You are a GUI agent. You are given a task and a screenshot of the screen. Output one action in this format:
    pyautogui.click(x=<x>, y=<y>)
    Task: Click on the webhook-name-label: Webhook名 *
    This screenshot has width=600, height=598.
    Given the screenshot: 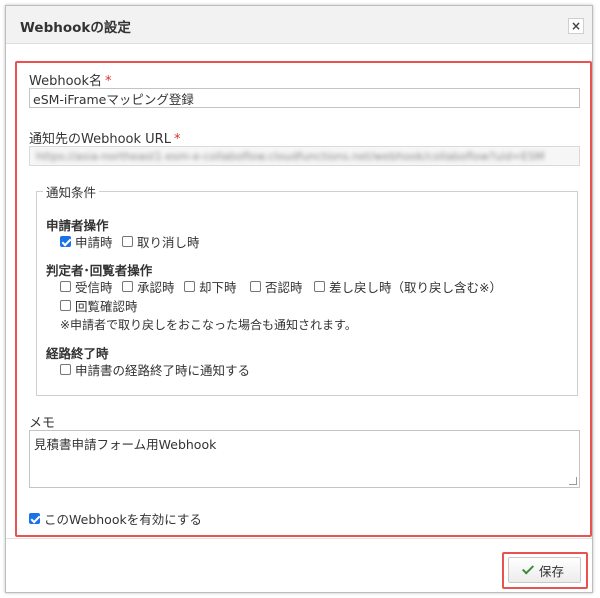 What is the action you would take?
    pyautogui.click(x=70, y=79)
    